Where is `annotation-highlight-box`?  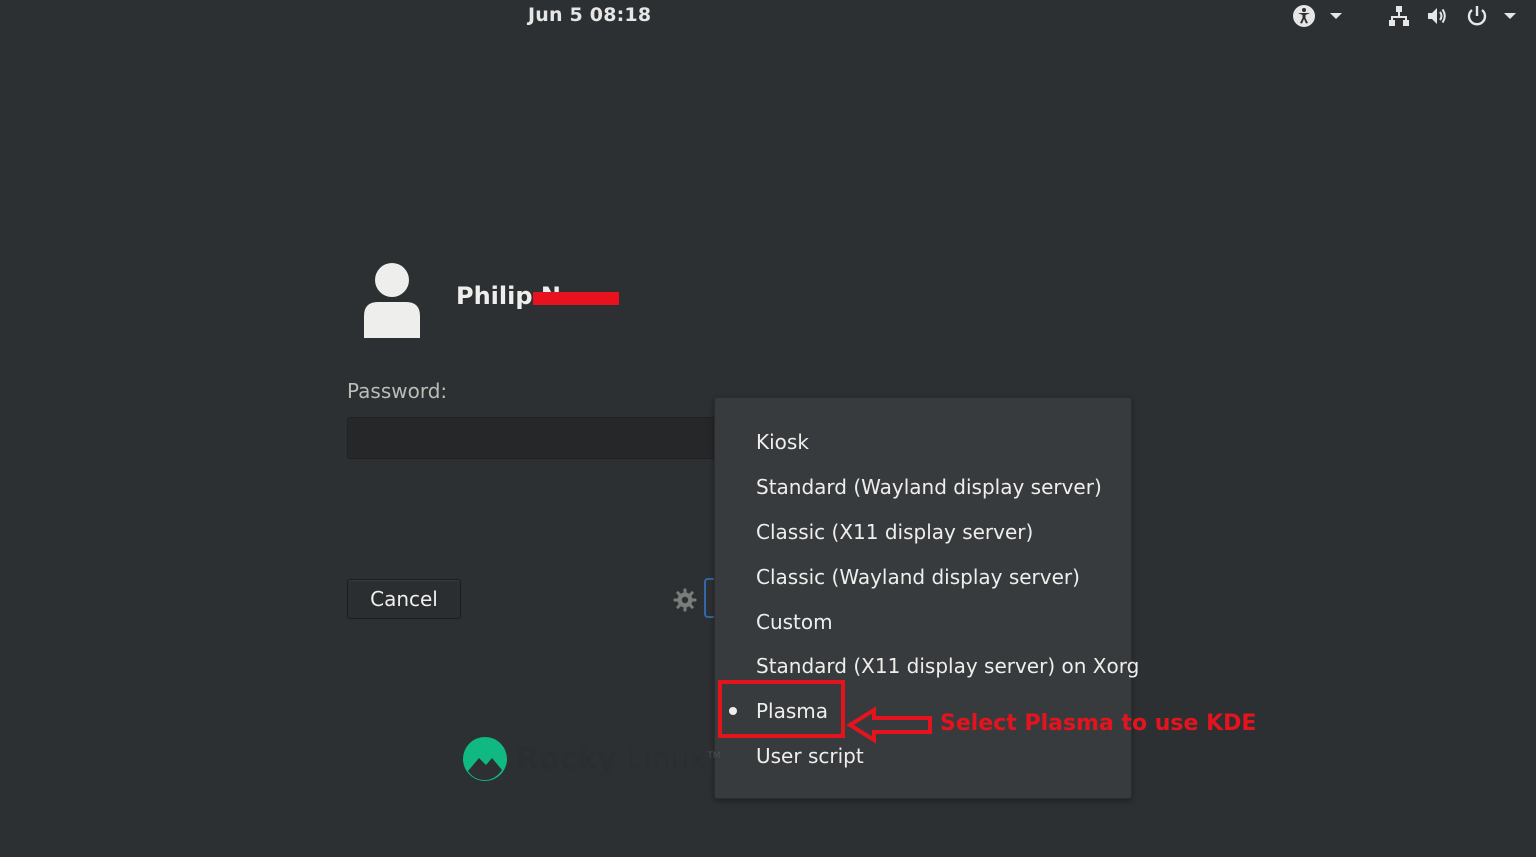
annotation-highlight-box is located at coordinates (781, 709).